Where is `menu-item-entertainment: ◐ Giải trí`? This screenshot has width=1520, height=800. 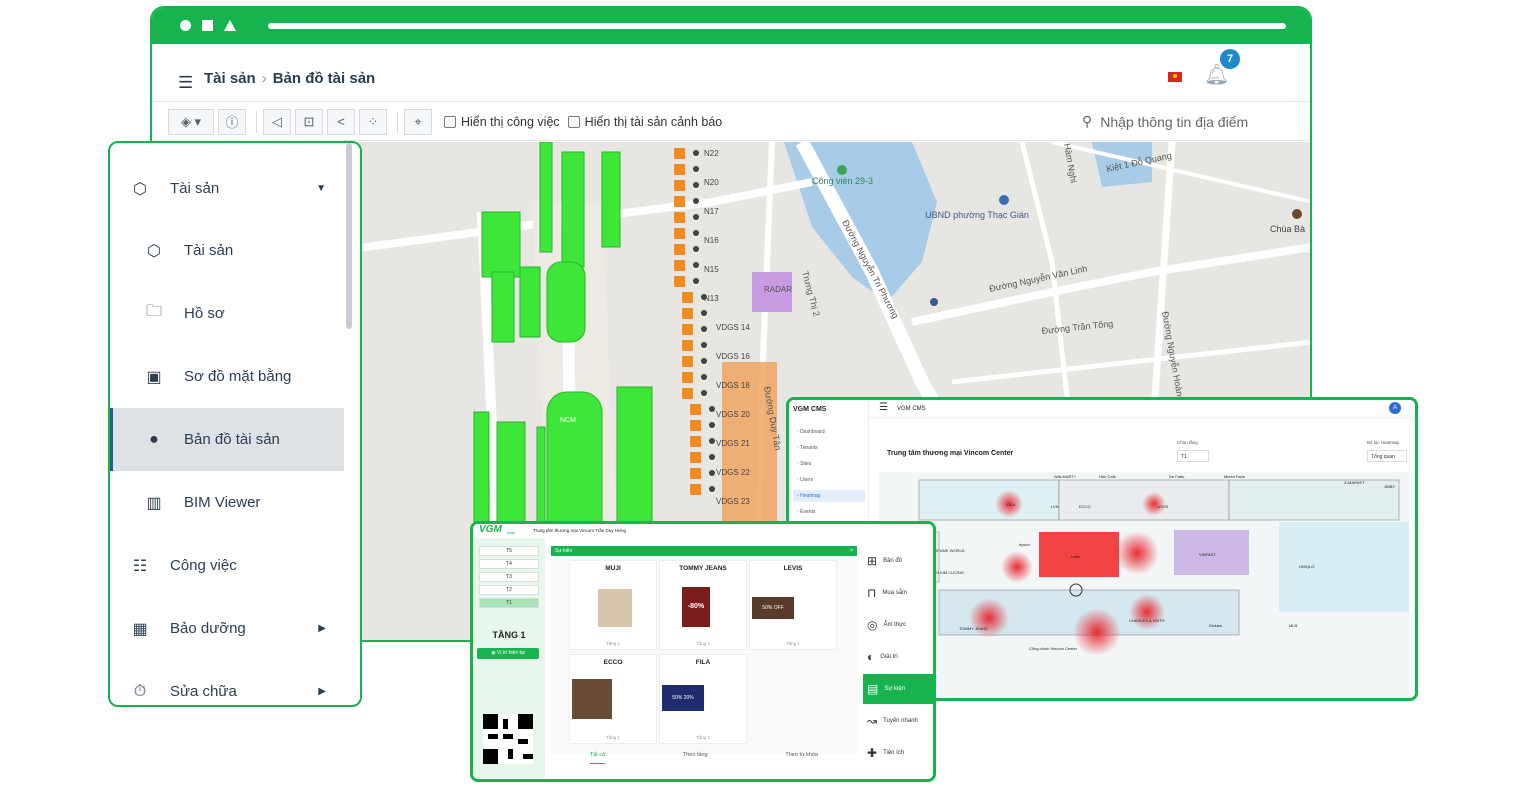
menu-item-entertainment: ◐ Giải trí is located at coordinates (898, 657).